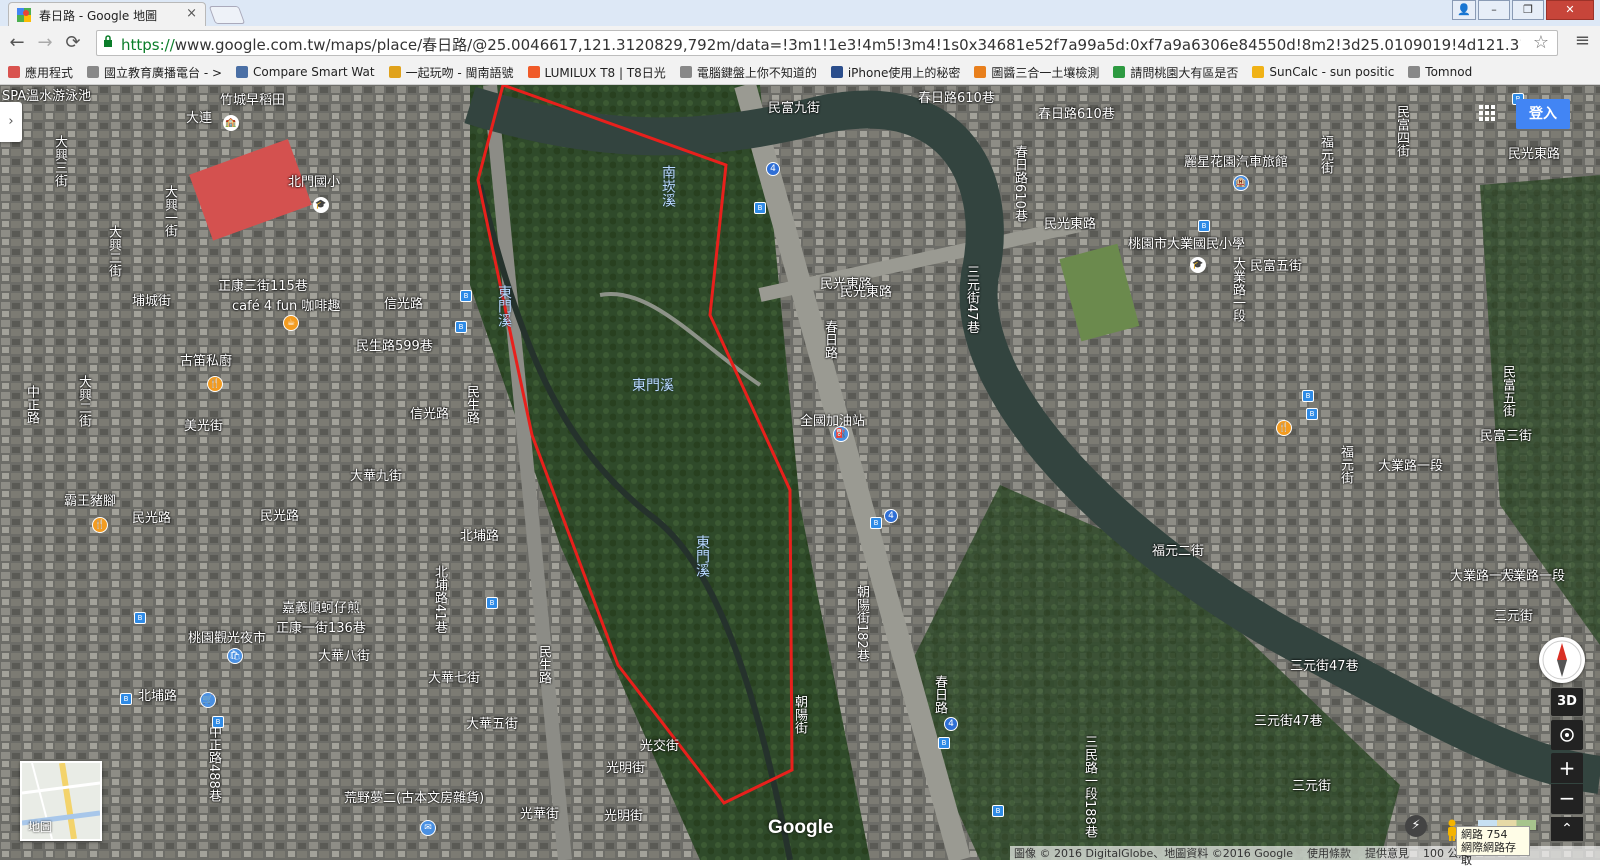  Describe the element at coordinates (479, 534) in the screenshot. I see `map-label: 北埔路` at that location.